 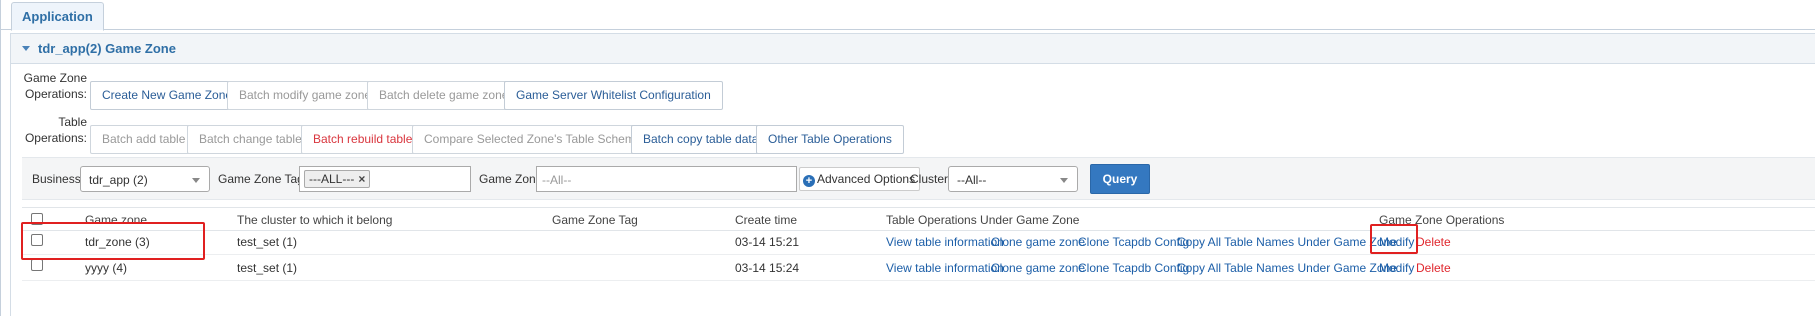 What do you see at coordinates (767, 242) in the screenshot?
I see `zone-create-time: 03-14 15:21` at bounding box center [767, 242].